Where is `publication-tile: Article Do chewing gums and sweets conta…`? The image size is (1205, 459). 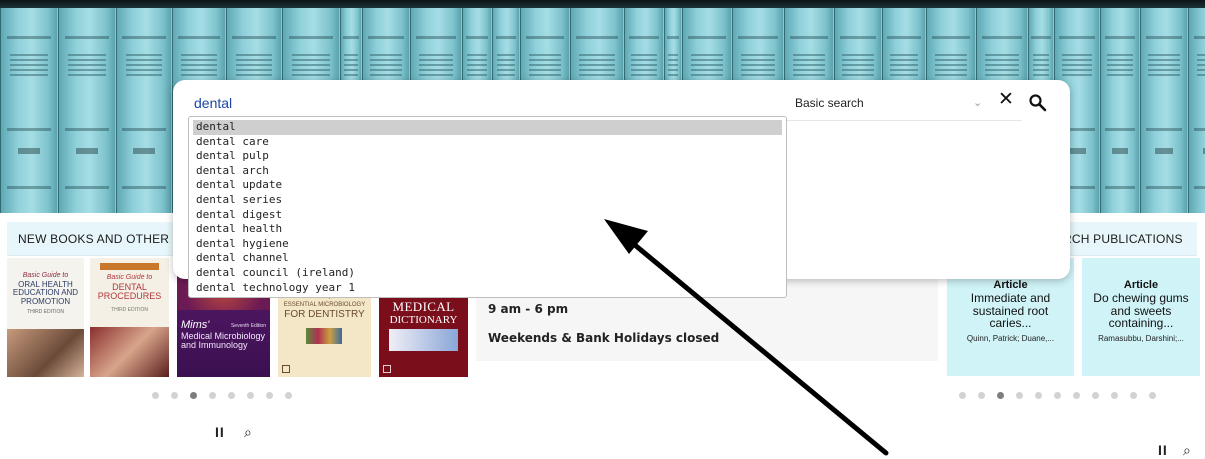 publication-tile: Article Do chewing gums and sweets conta… is located at coordinates (1141, 317).